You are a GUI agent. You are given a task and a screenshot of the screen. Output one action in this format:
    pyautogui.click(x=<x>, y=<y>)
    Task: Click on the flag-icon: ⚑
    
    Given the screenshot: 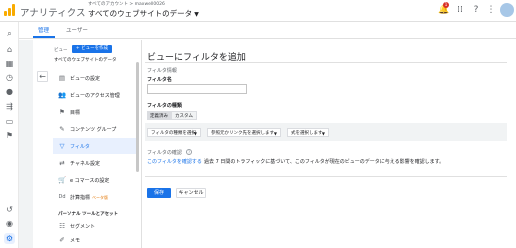 What is the action you would take?
    pyautogui.click(x=62, y=112)
    